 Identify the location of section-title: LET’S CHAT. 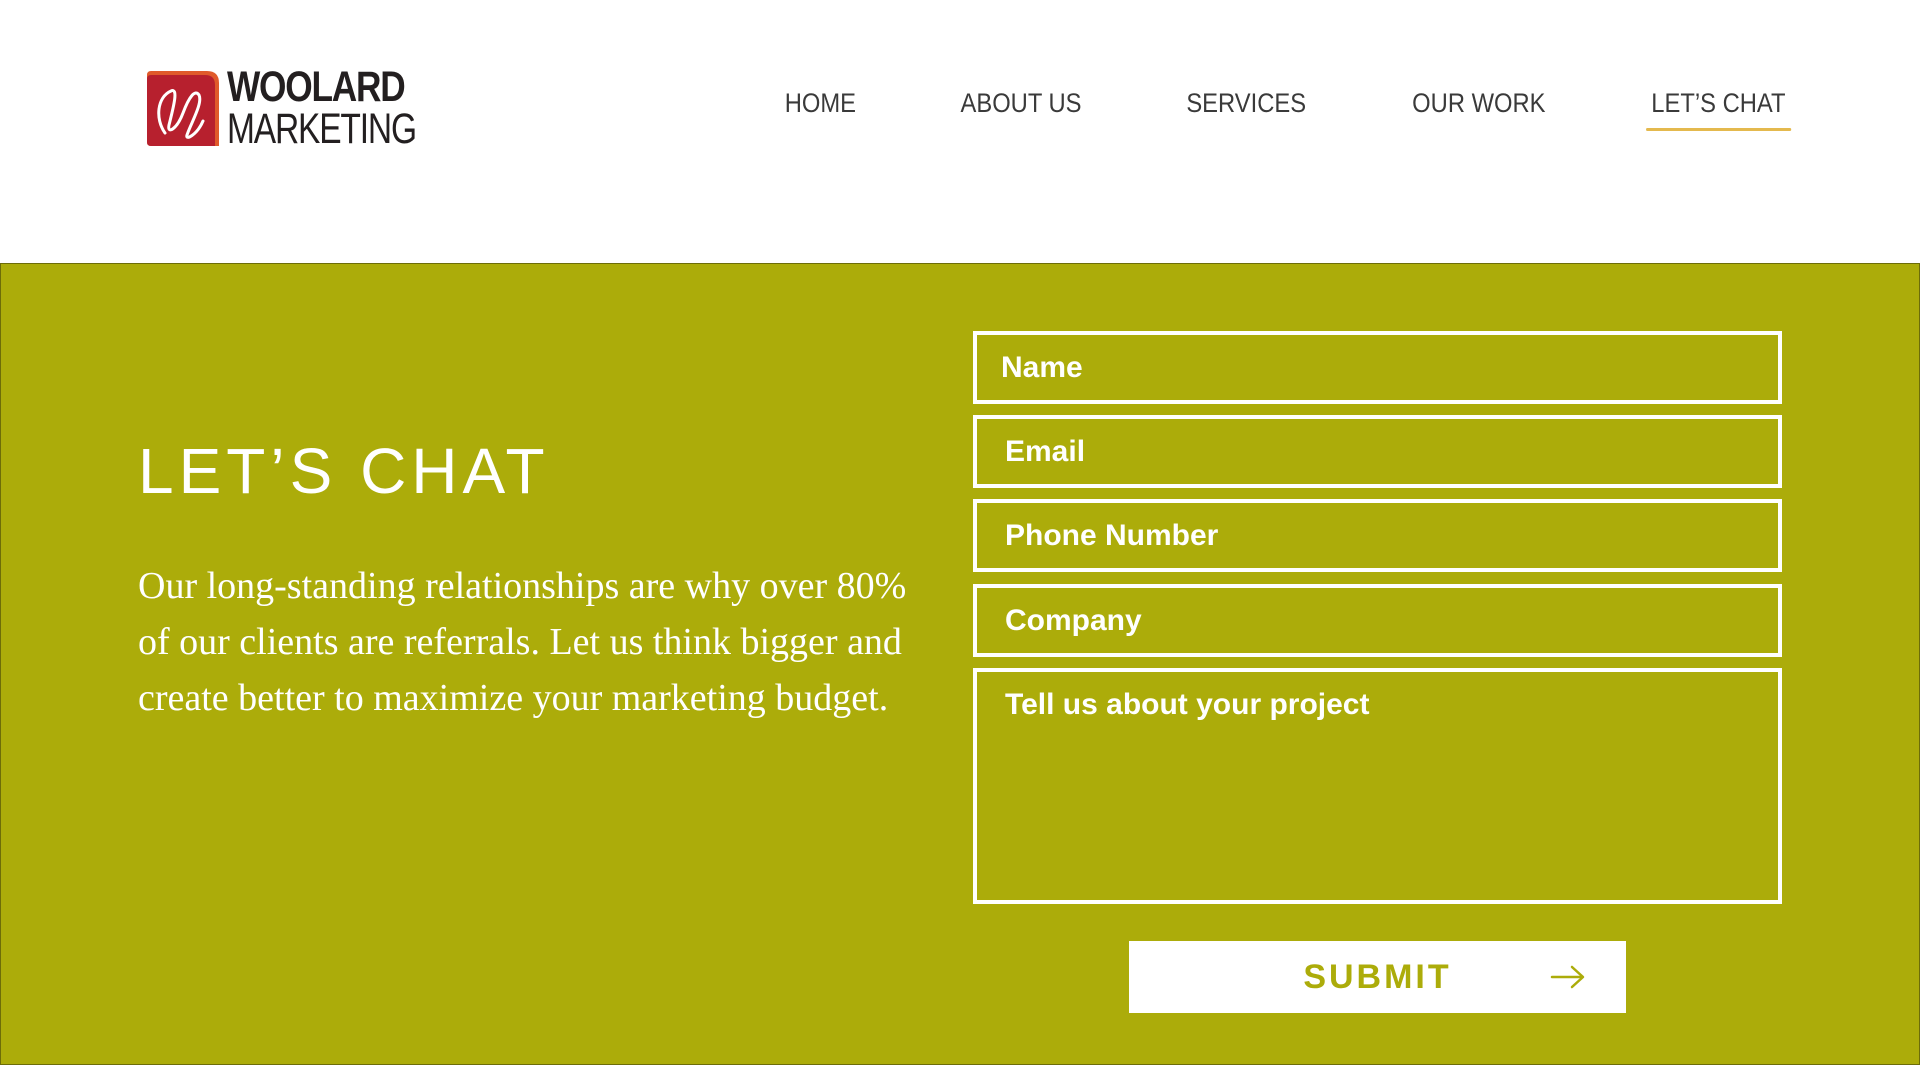
(344, 471).